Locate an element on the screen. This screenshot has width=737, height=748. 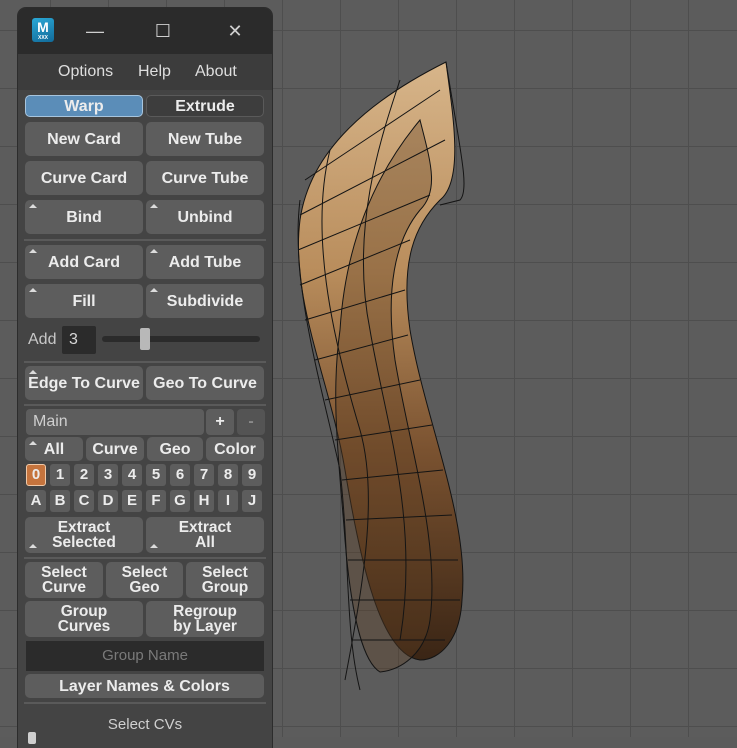
add-label: Add is located at coordinates (42, 339).